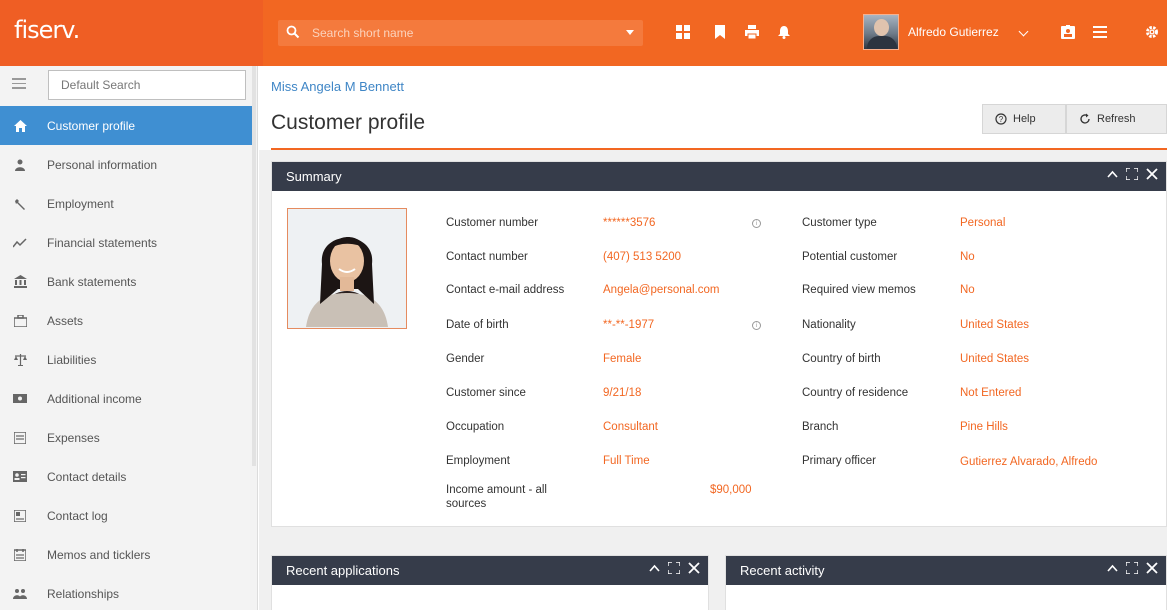 The image size is (1167, 610). I want to click on home-icon, so click(20, 126).